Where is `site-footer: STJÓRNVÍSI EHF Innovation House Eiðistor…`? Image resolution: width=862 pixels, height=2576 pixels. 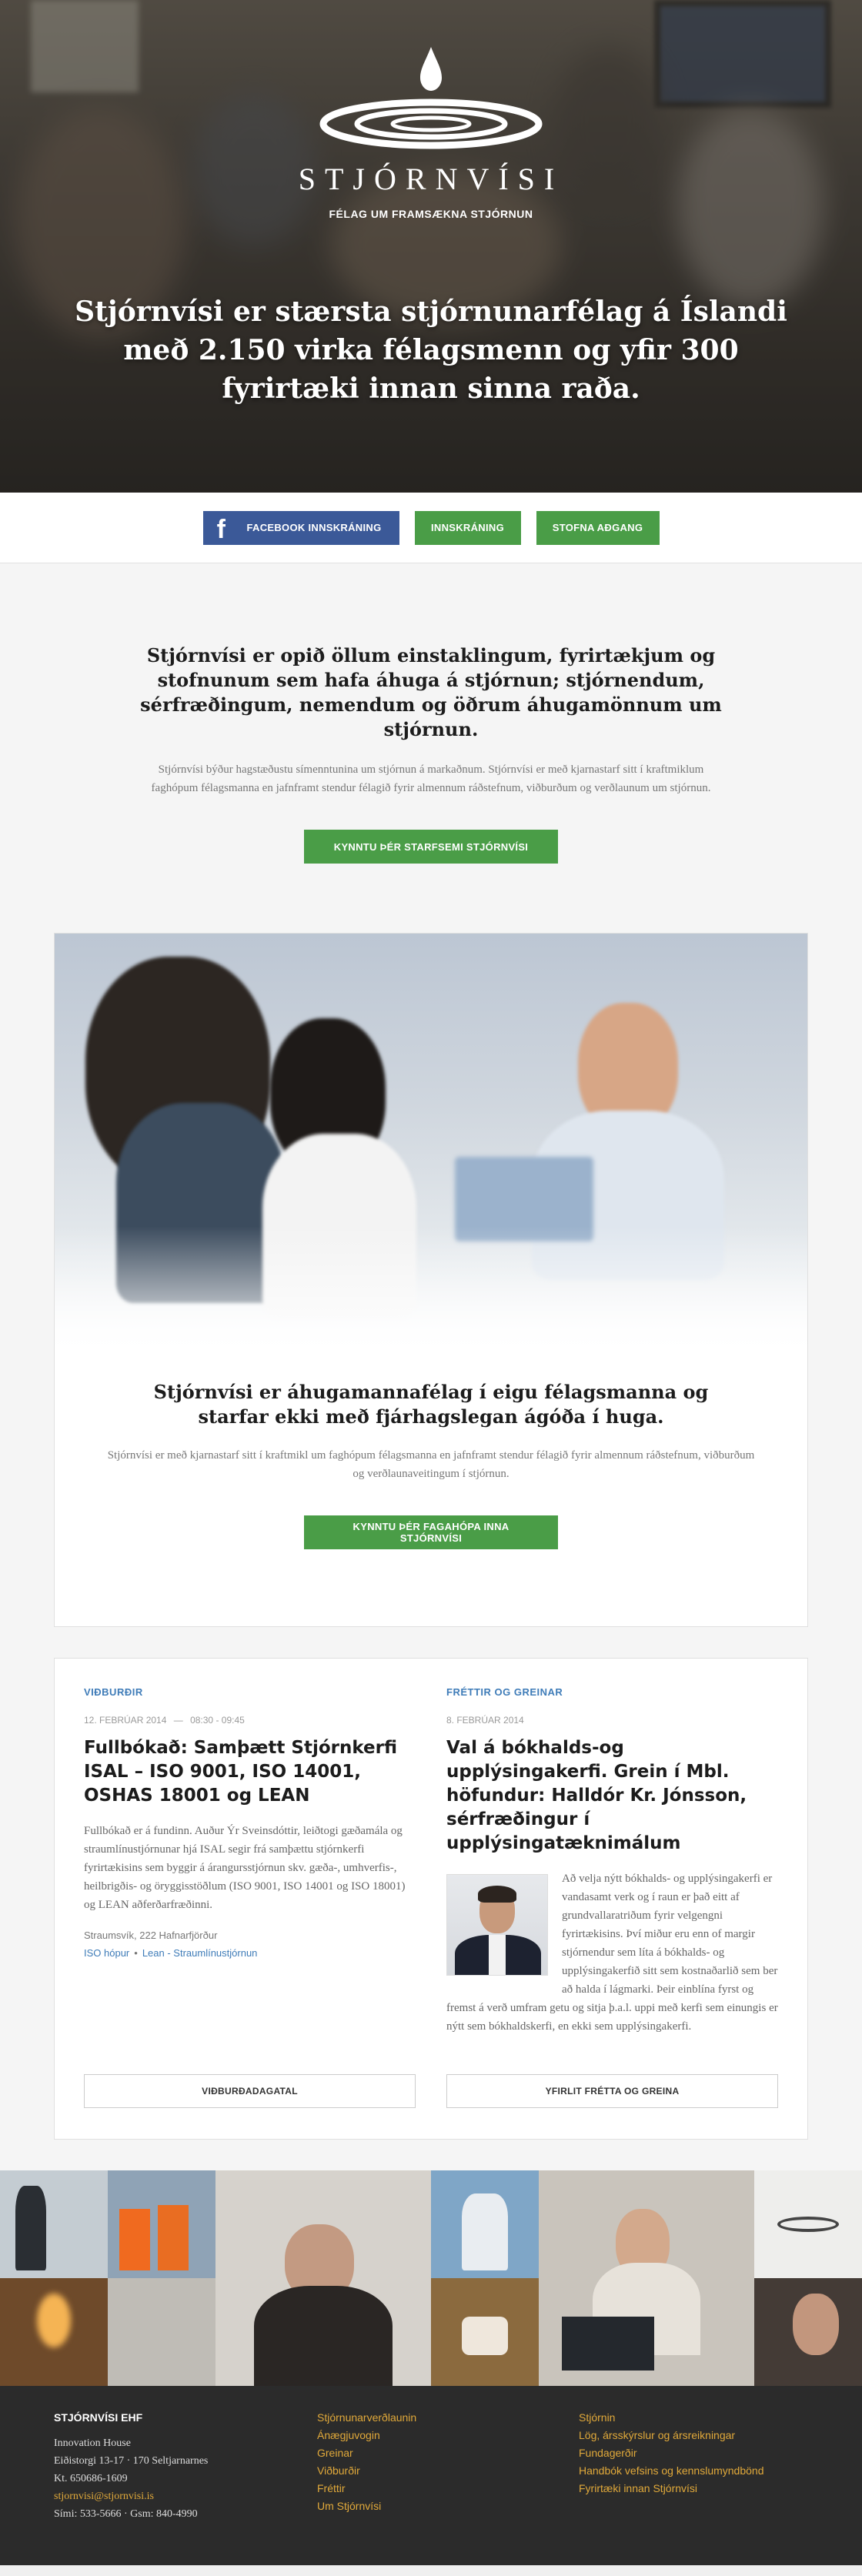 site-footer: STJÓRNVÍSI EHF Innovation House Eiðistor… is located at coordinates (431, 2475).